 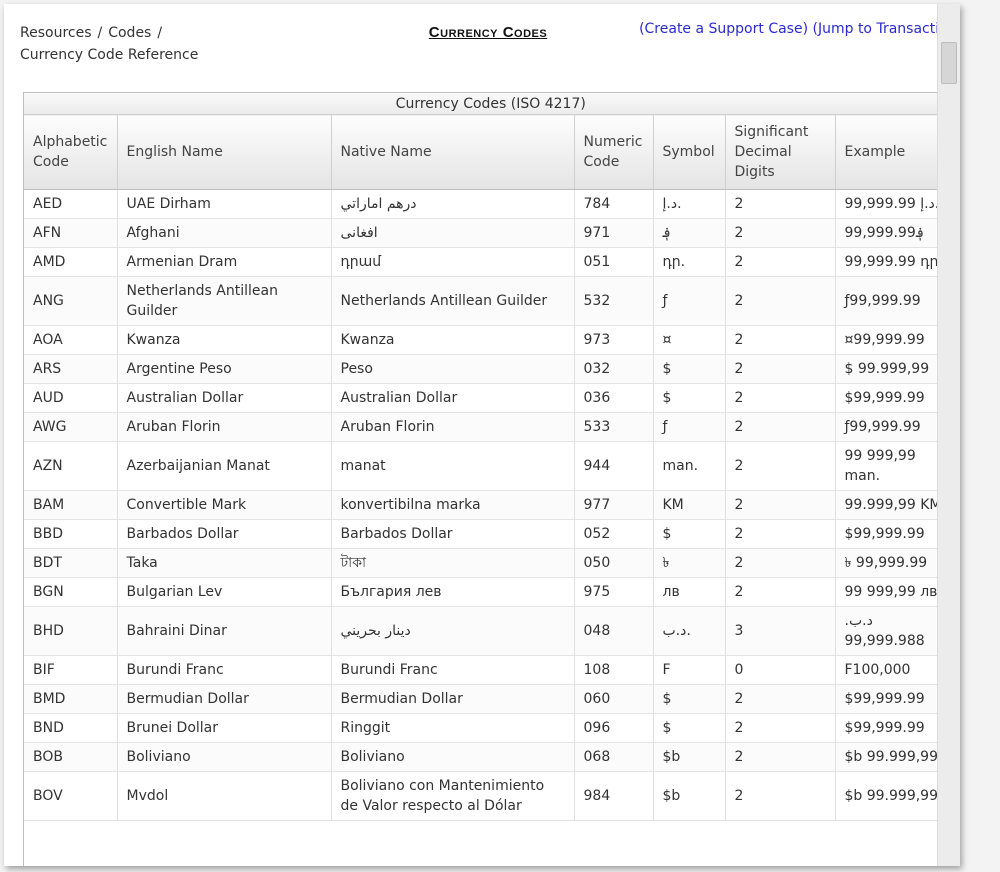 I want to click on table-row: BOB Boliviano Boliviano 068 $b 2 $b 99.999,99, so click(x=491, y=757).